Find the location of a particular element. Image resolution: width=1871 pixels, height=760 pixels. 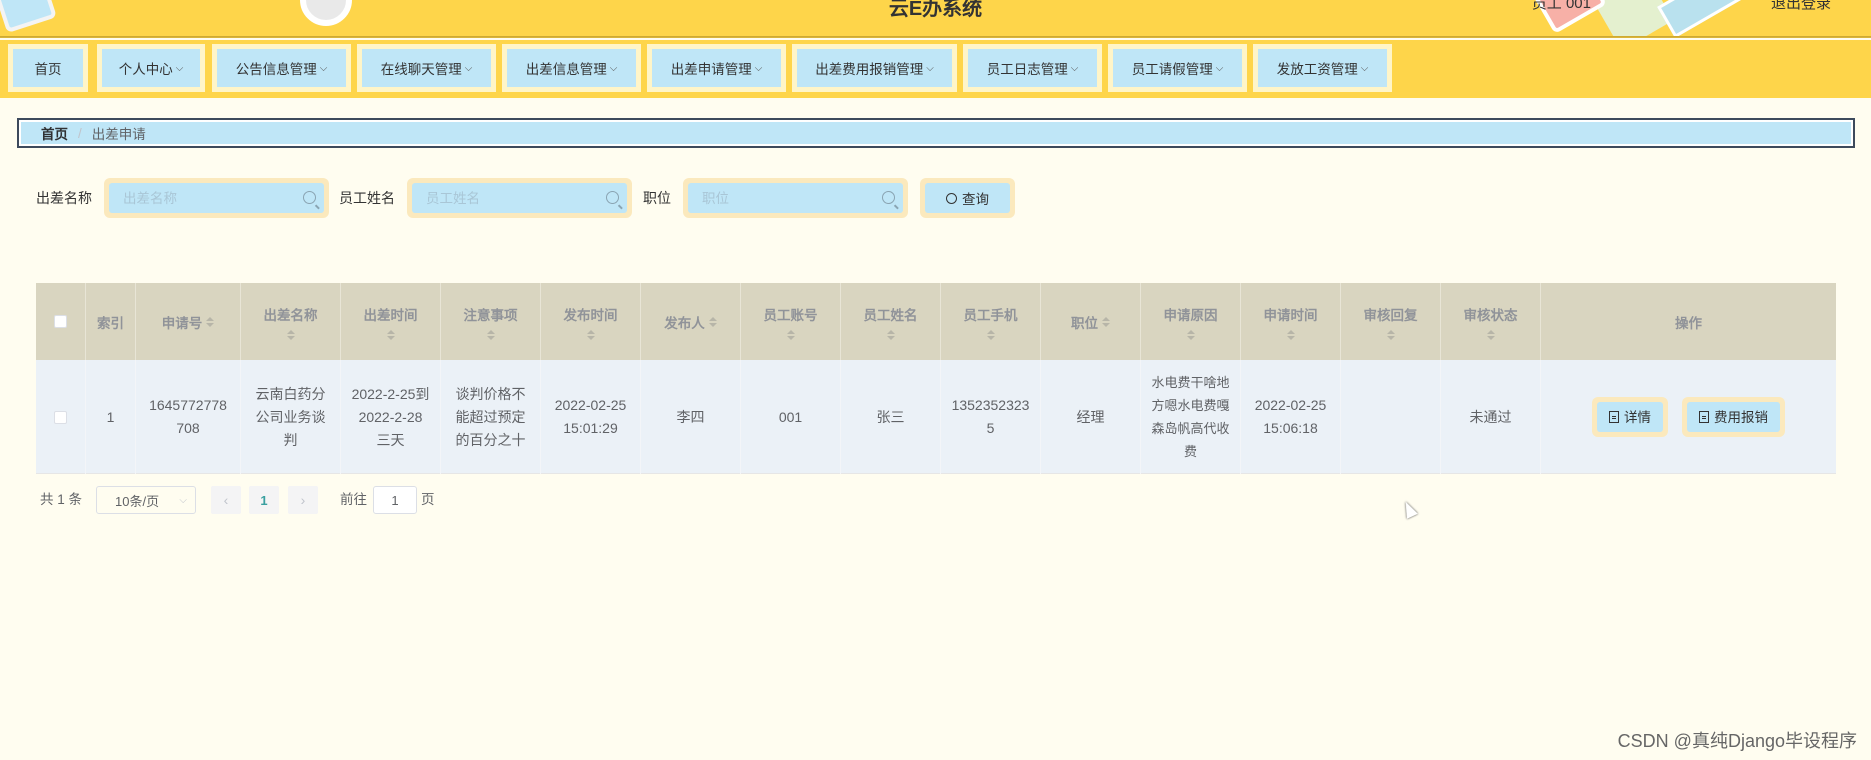

document-icon is located at coordinates (1704, 417).